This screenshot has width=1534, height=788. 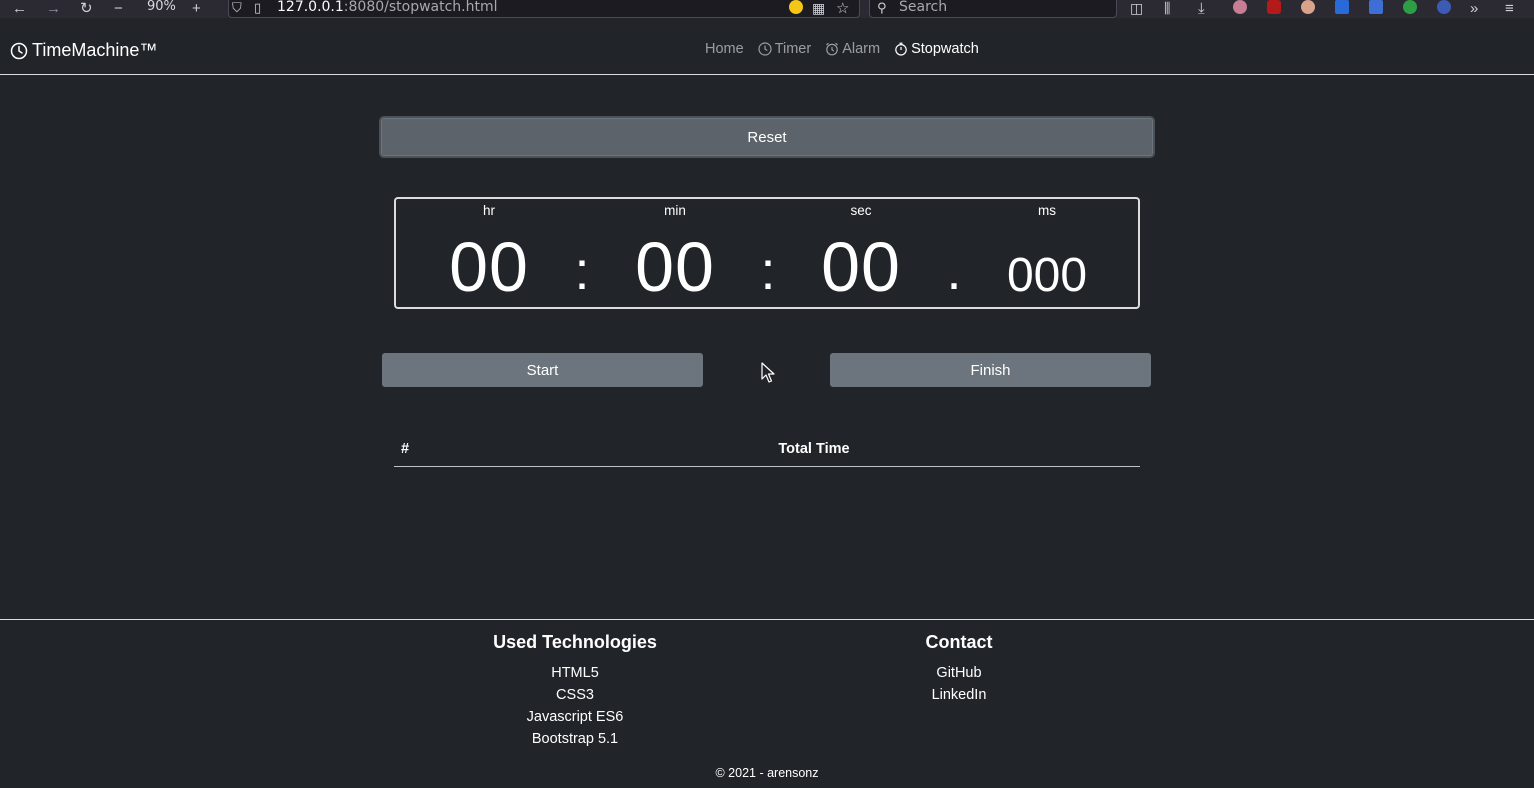 I want to click on menu-icon: ≡, so click(x=1509, y=8).